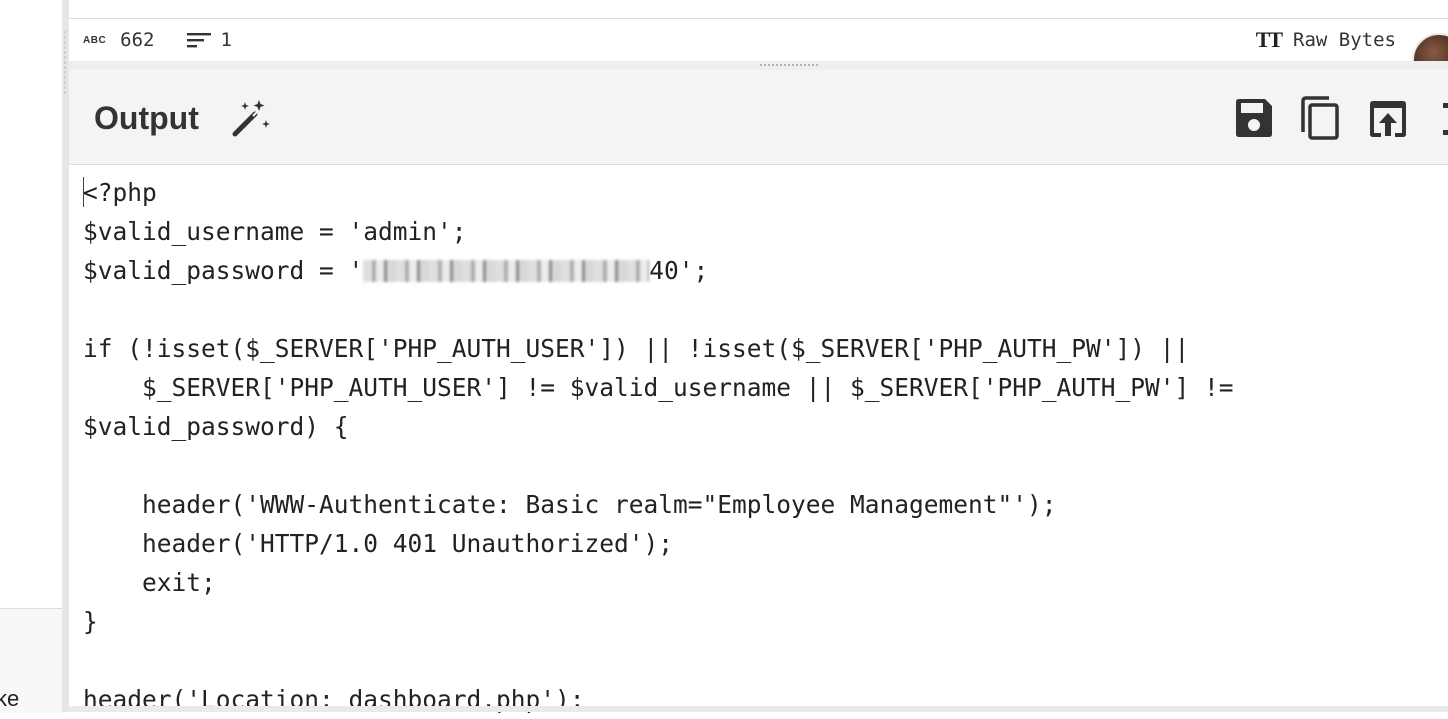  Describe the element at coordinates (65, 63) in the screenshot. I see `splitter-grip-icon` at that location.